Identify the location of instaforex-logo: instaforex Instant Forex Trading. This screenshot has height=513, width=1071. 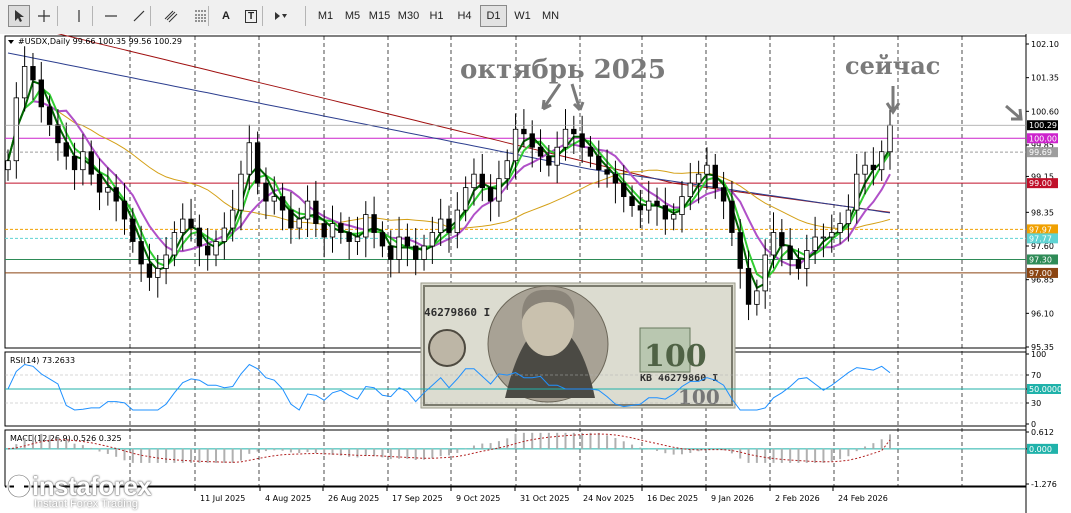
(106, 490).